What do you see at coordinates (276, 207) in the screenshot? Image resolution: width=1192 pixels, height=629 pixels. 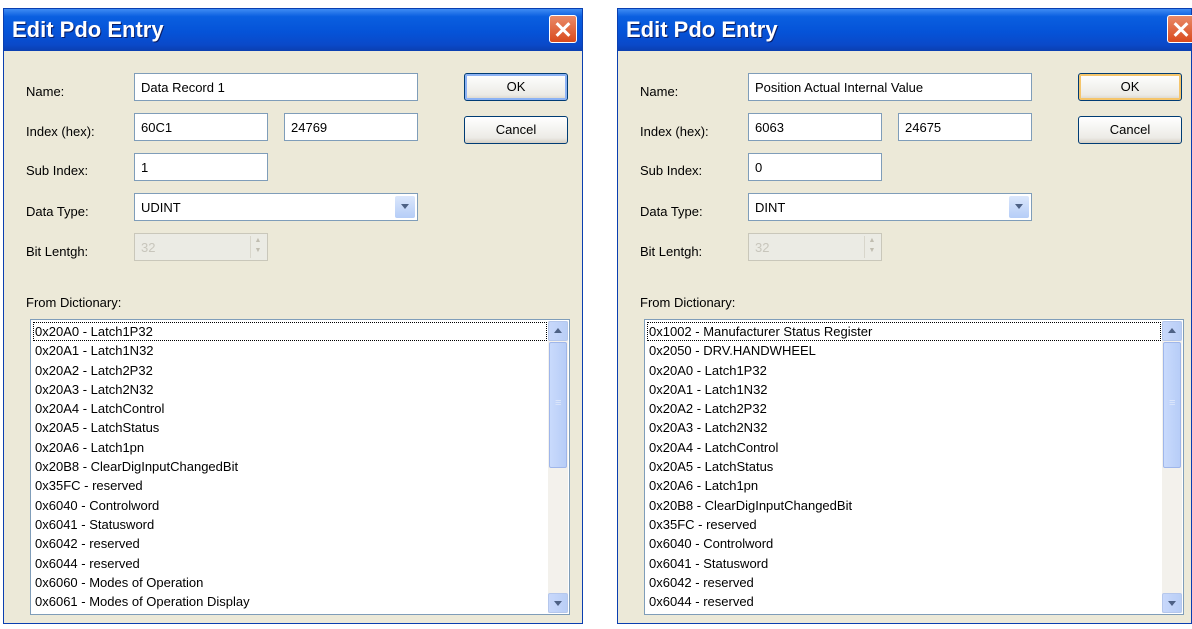 I see `datatype-combobox: UDINT` at bounding box center [276, 207].